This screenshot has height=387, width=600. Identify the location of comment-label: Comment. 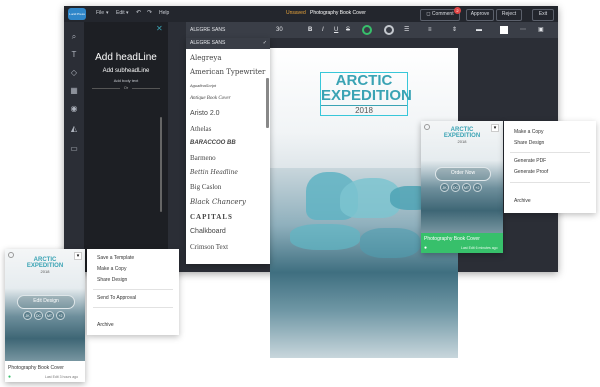
(442, 14).